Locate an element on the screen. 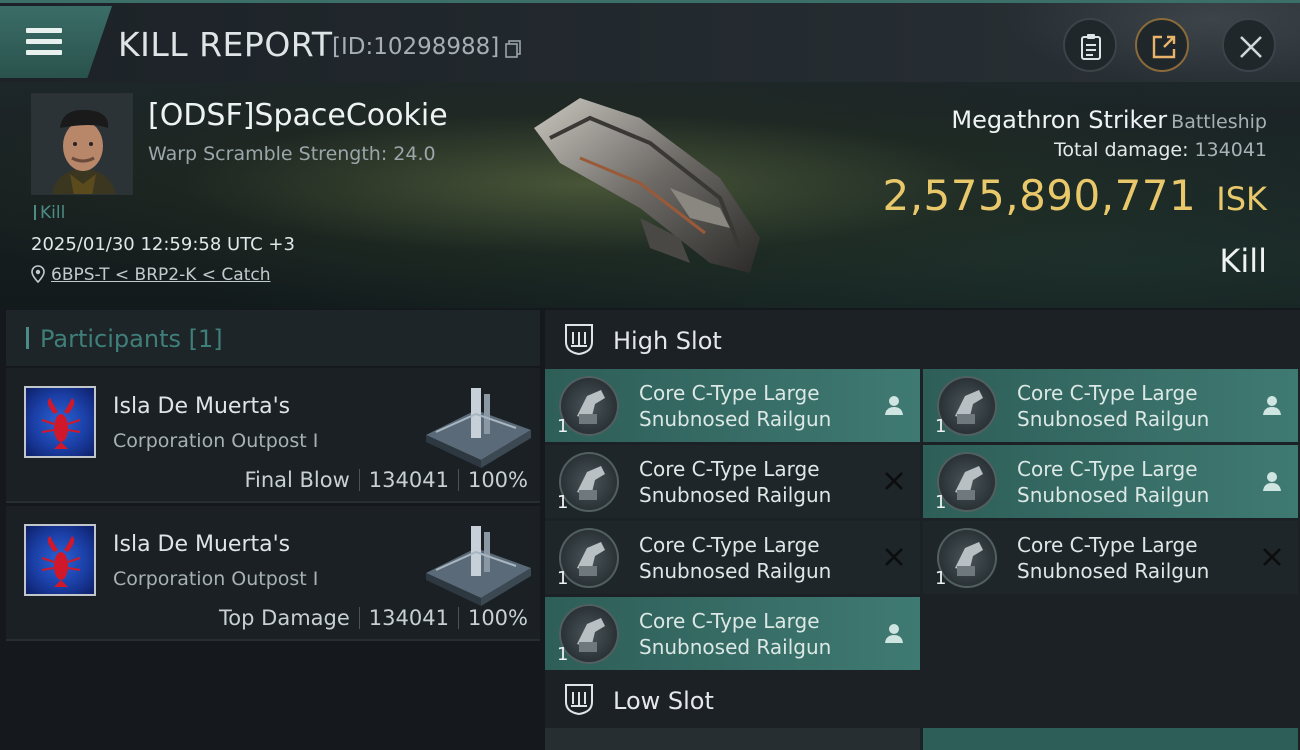 This screenshot has width=1300, height=750. high-slot-label: High Slot is located at coordinates (667, 341).